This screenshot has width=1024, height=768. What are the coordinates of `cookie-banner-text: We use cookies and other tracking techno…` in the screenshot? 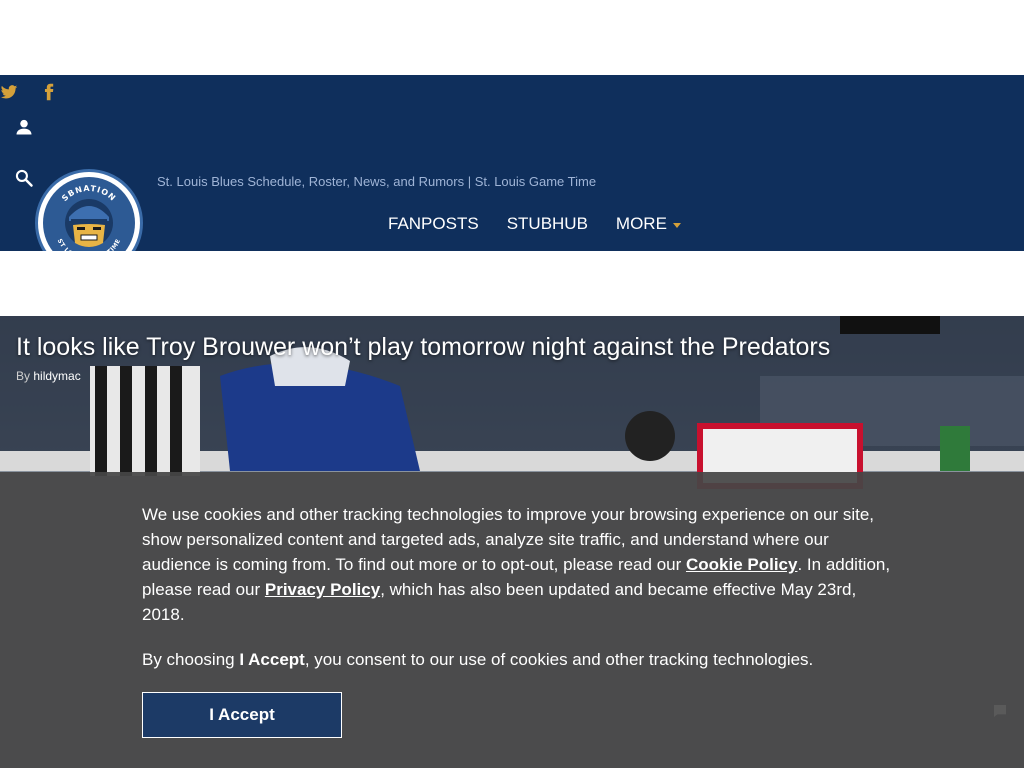 It's located at (517, 564).